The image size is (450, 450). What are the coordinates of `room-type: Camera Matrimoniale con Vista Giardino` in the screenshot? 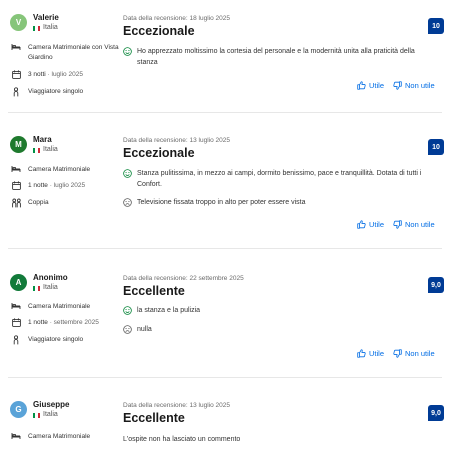 It's located at (65, 53).